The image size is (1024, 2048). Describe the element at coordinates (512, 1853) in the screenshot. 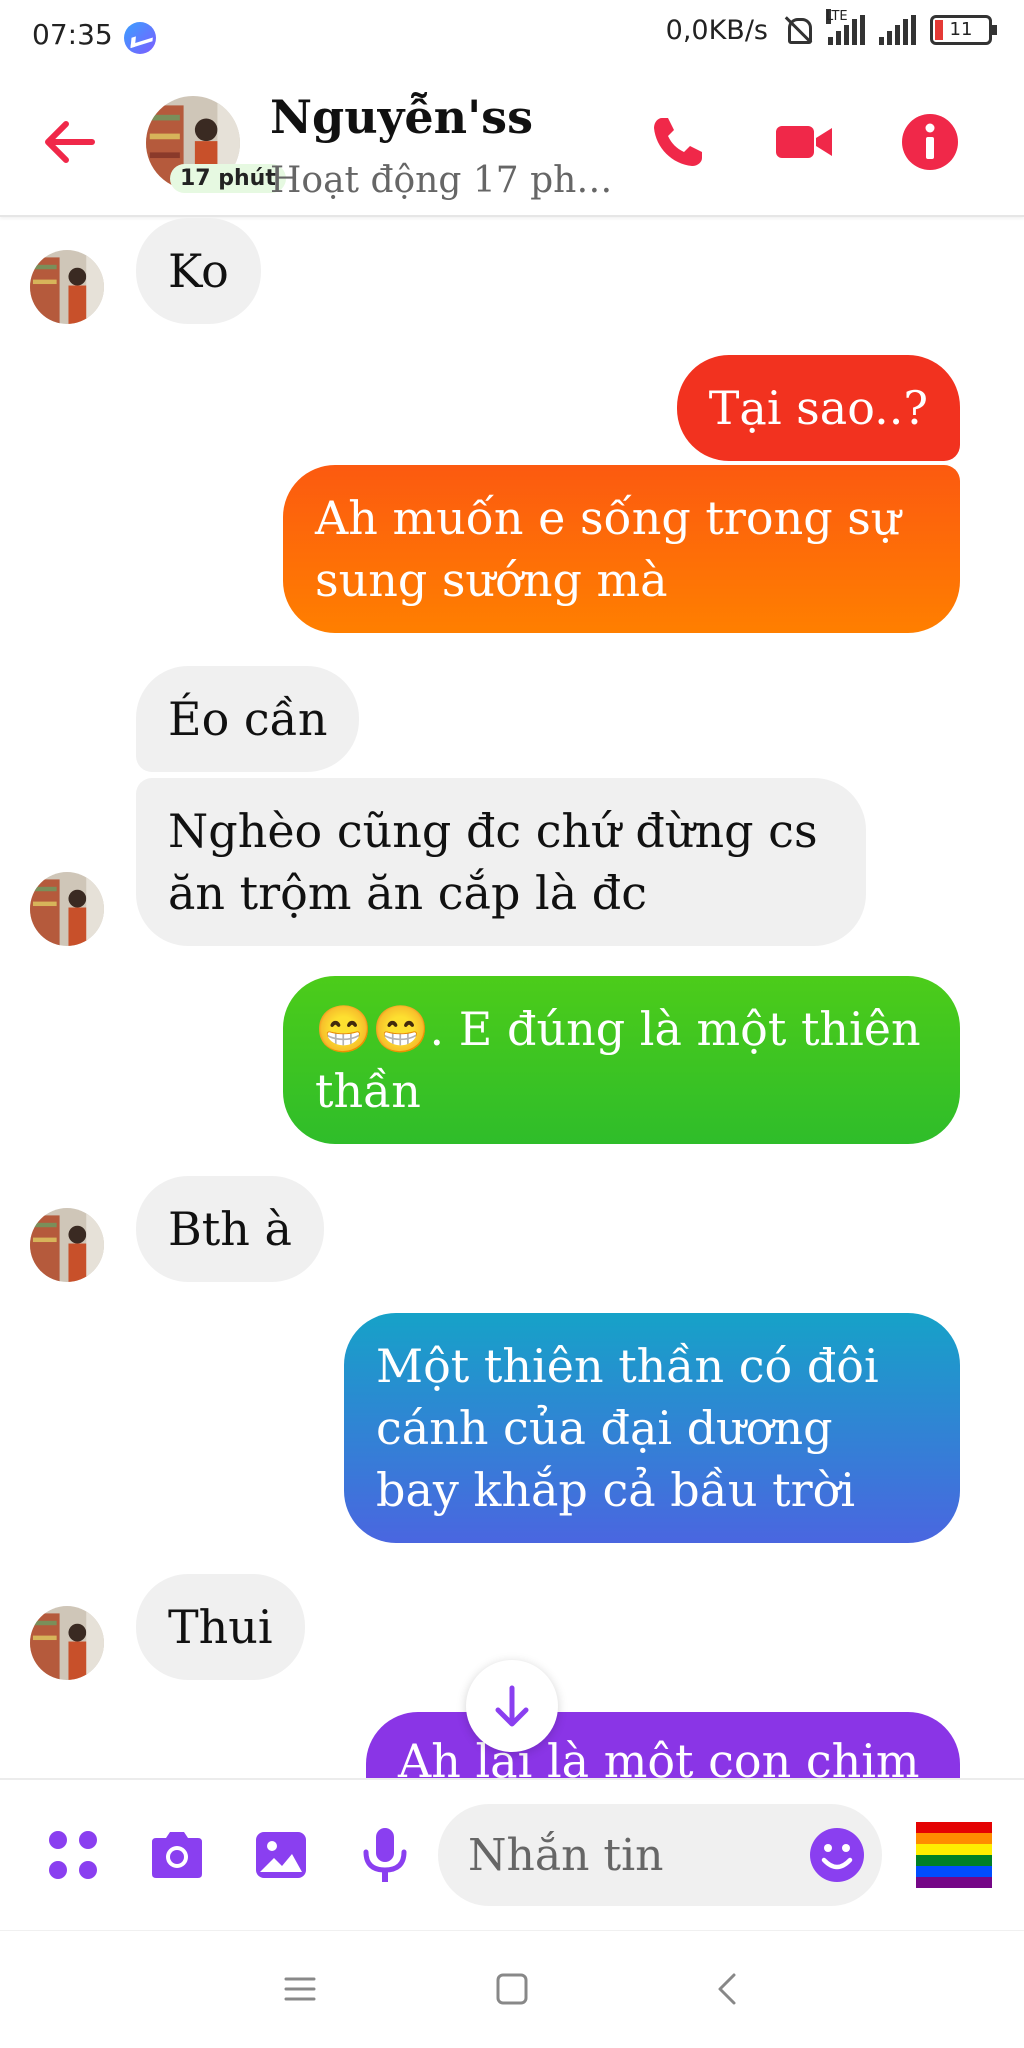

I see `message-composer` at that location.